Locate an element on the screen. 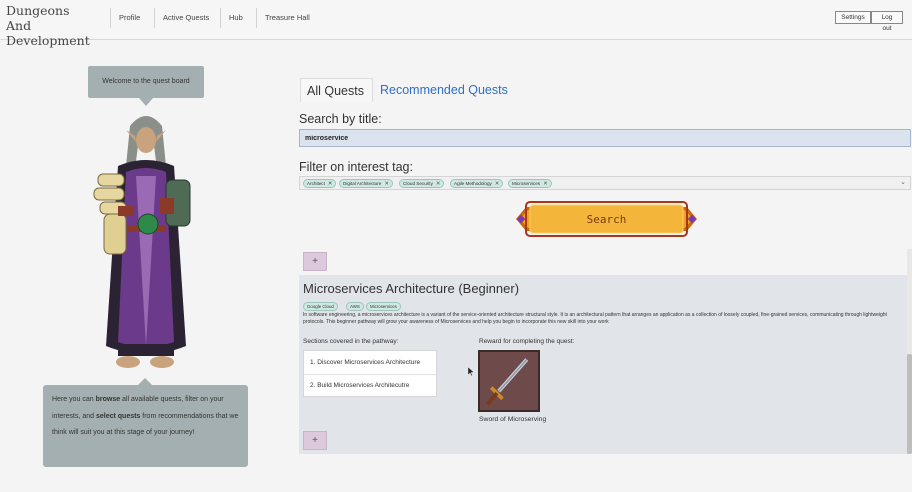  nav-link-active-quests: Active Quests is located at coordinates (185, 18).